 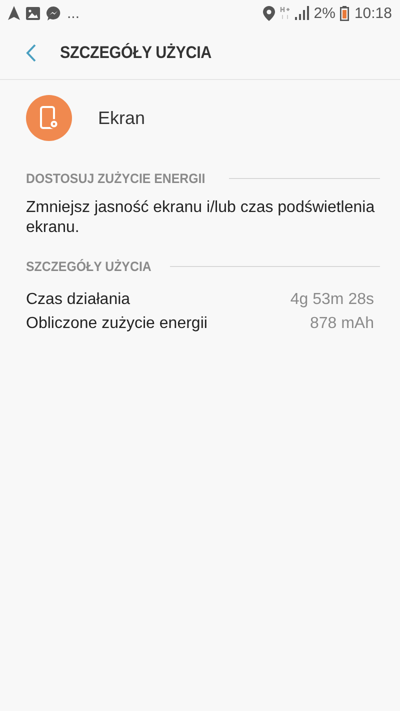 I want to click on battery-icon, so click(x=345, y=13).